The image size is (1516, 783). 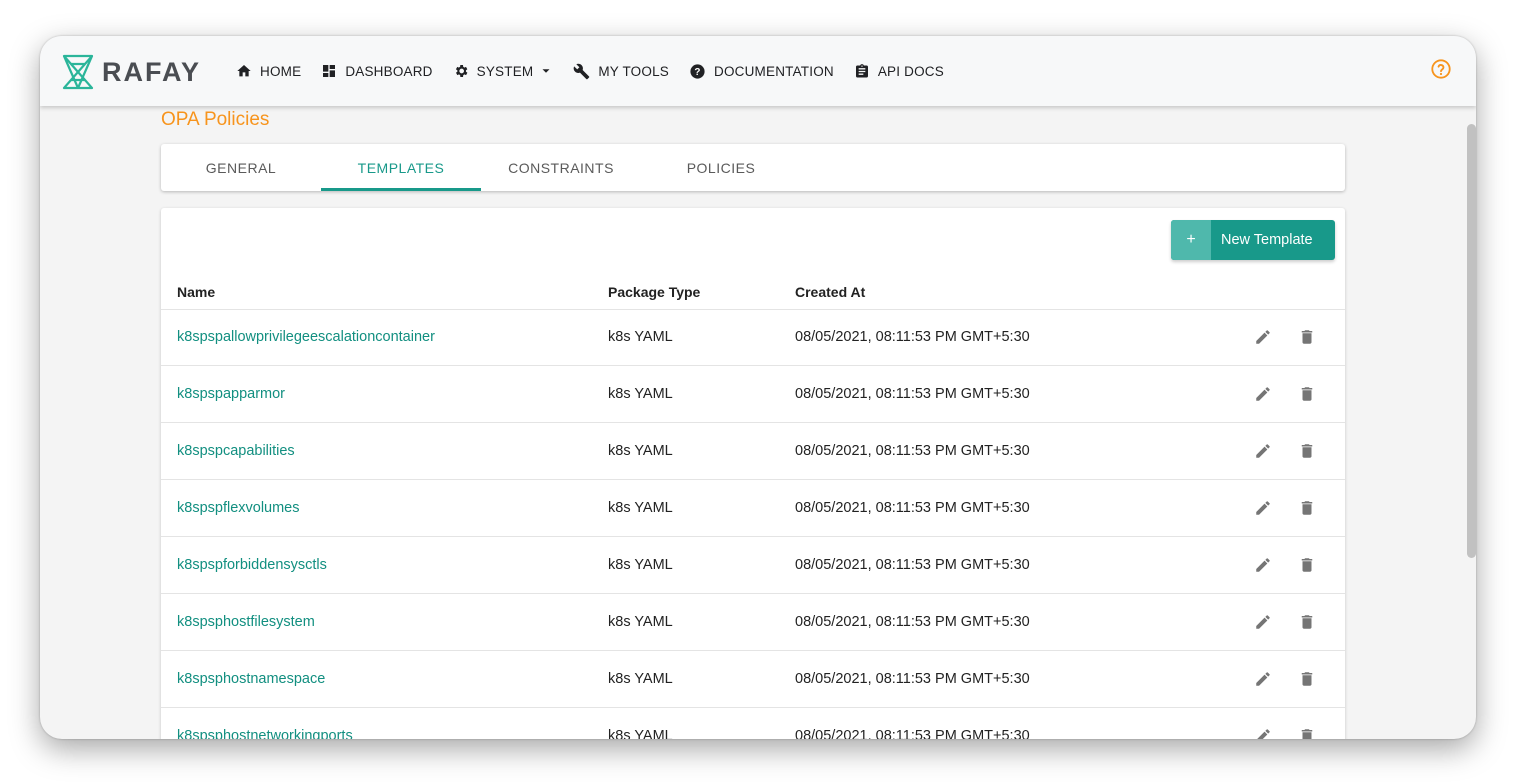 I want to click on tab-general: GENERAL, so click(x=241, y=167).